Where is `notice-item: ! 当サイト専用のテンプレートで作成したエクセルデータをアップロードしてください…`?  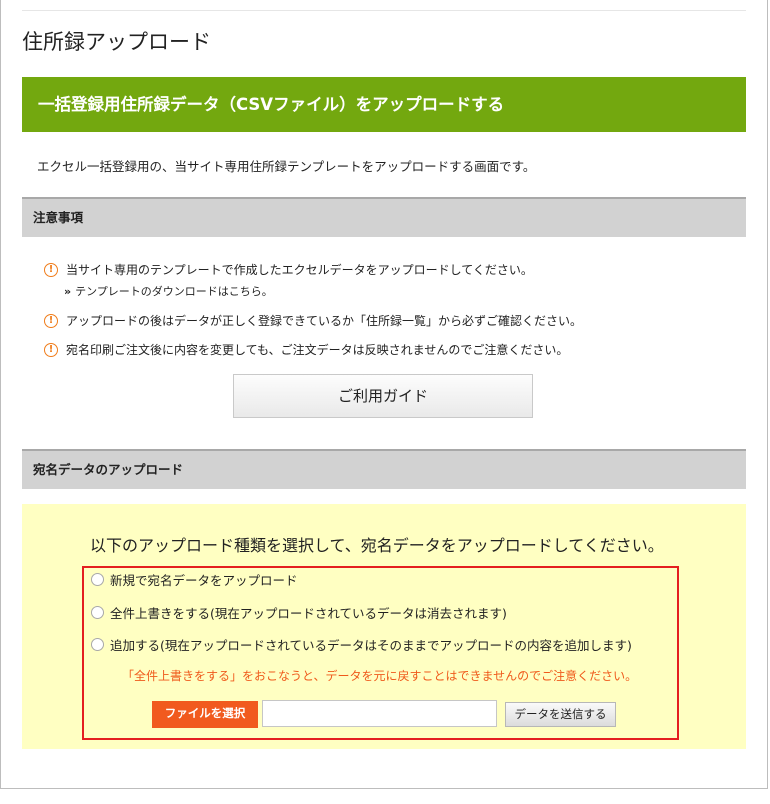
notice-item: ! 当サイト専用のテンプレートで作成したエクセルデータをアップロードしてください… is located at coordinates (288, 269).